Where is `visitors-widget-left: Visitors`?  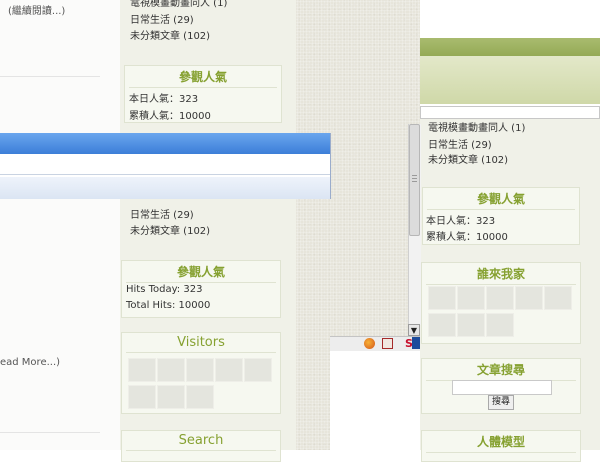
visitors-widget-left: Visitors is located at coordinates (201, 373).